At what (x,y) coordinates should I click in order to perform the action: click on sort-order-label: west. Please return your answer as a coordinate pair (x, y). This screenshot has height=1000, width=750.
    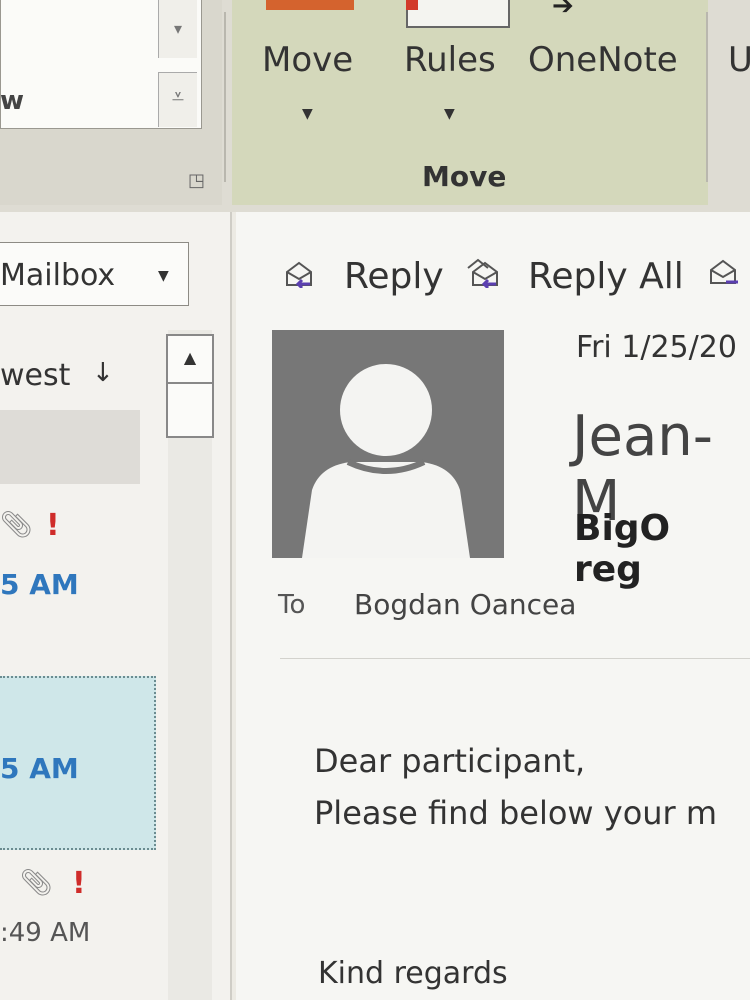
    Looking at the image, I should click on (35, 375).